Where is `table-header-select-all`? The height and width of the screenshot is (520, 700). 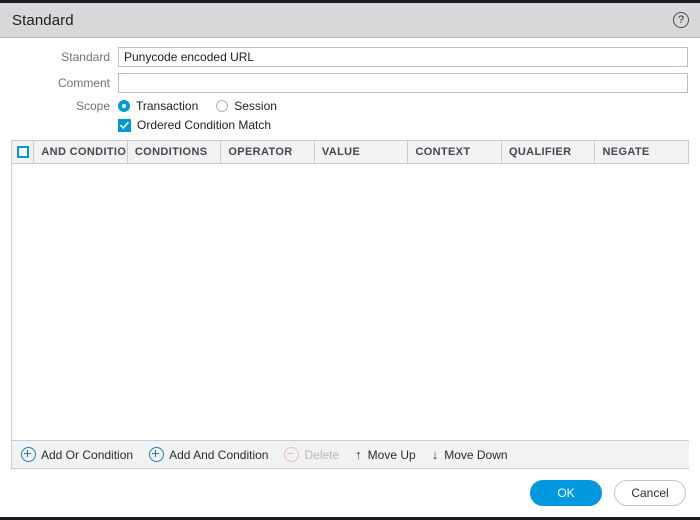 table-header-select-all is located at coordinates (23, 152).